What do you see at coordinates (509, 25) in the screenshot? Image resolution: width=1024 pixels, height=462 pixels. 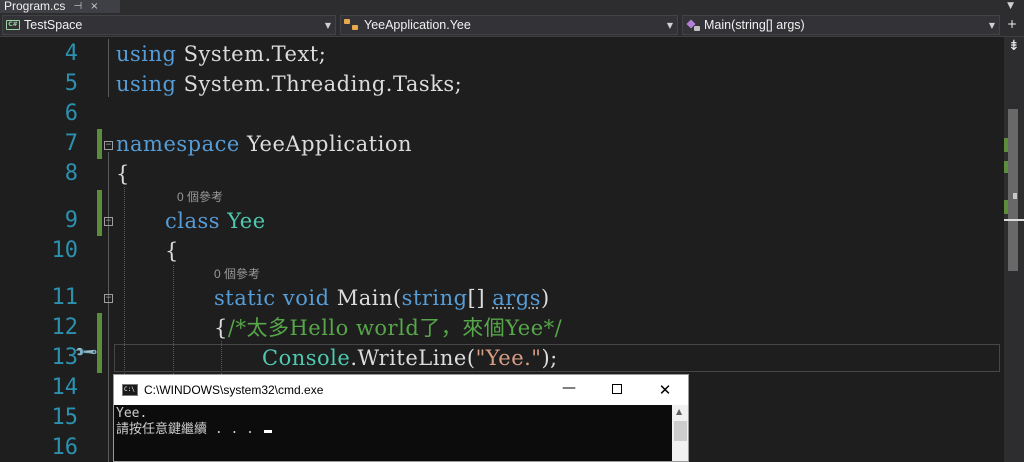 I see `type-dropdown: YeeApplication.Yee ▼` at bounding box center [509, 25].